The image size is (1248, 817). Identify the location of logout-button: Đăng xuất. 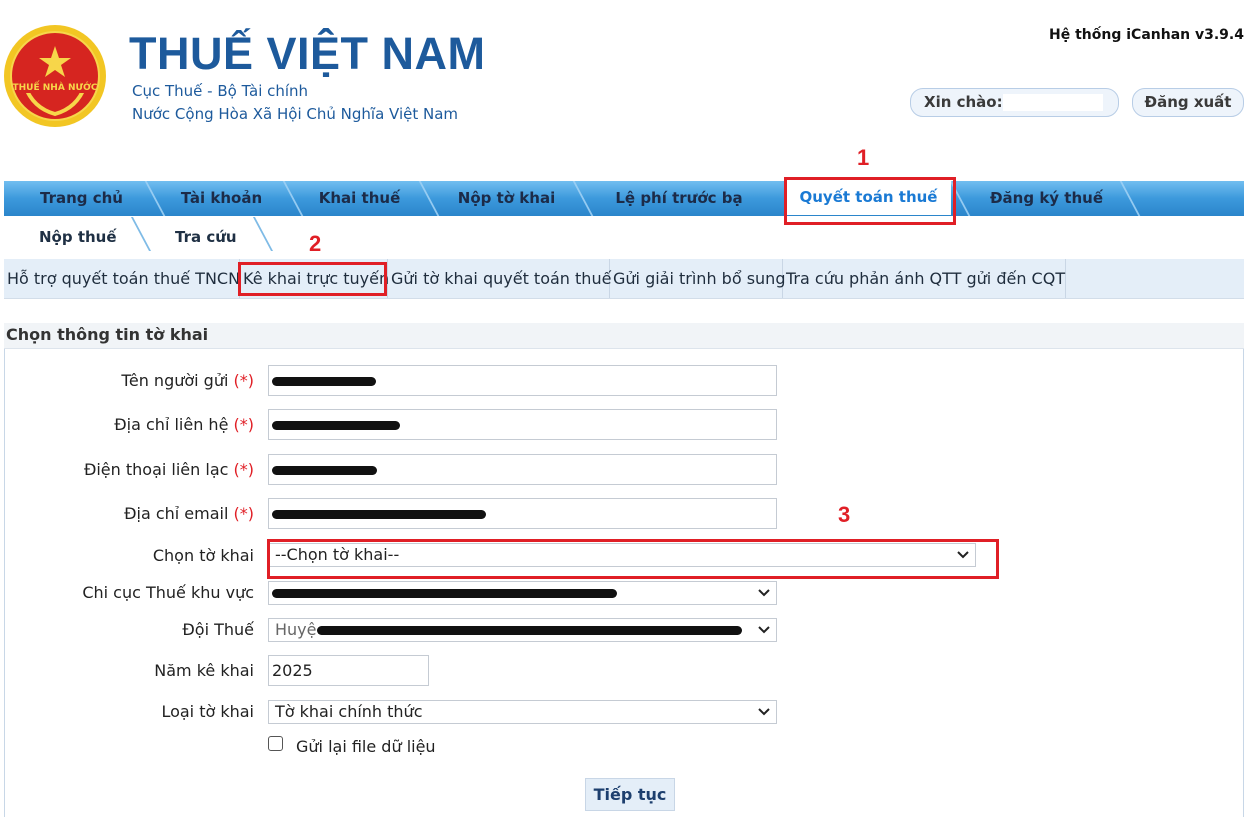
(1188, 102).